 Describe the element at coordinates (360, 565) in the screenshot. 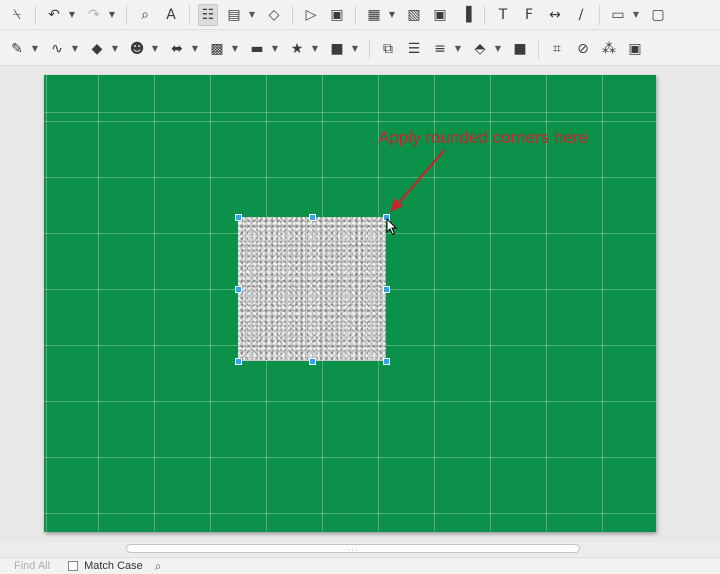

I see `find-toolbar: Find All Match Case ⌕` at that location.